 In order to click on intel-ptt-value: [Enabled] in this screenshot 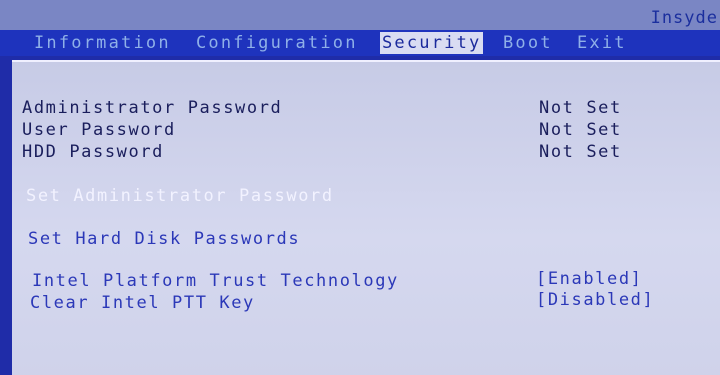, I will do `click(589, 279)`.